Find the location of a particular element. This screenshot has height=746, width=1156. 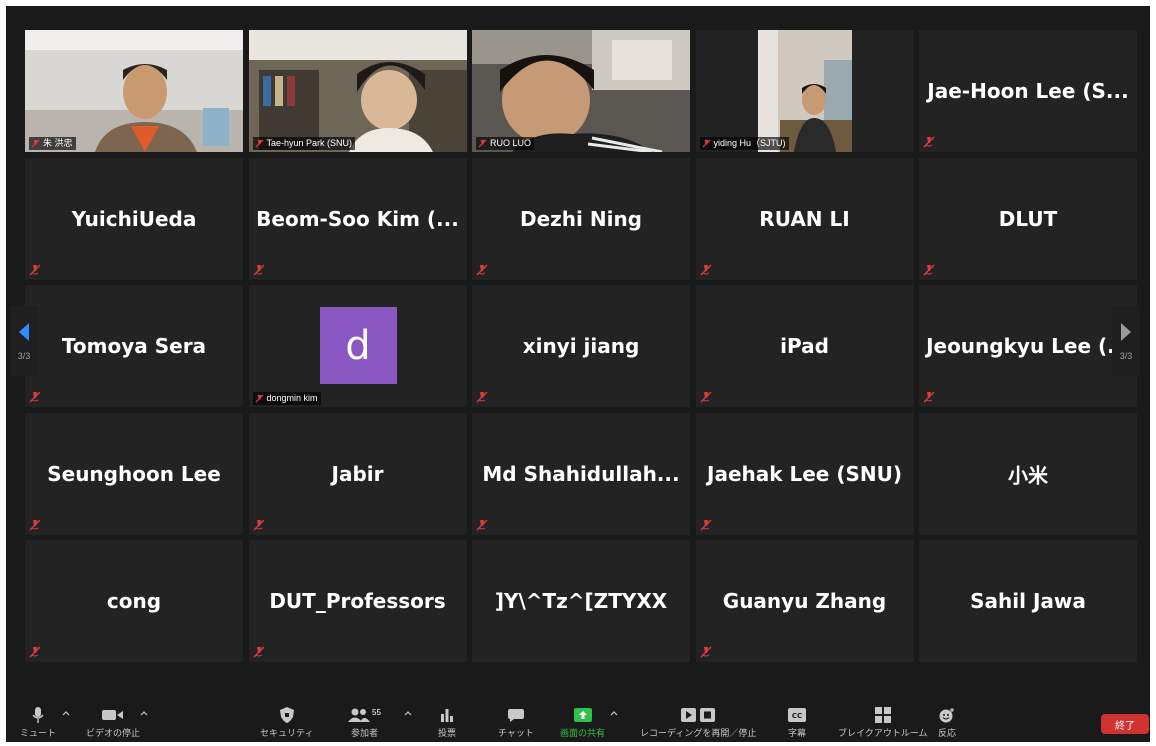

participant-name: Seunghoon Lee is located at coordinates (134, 473).